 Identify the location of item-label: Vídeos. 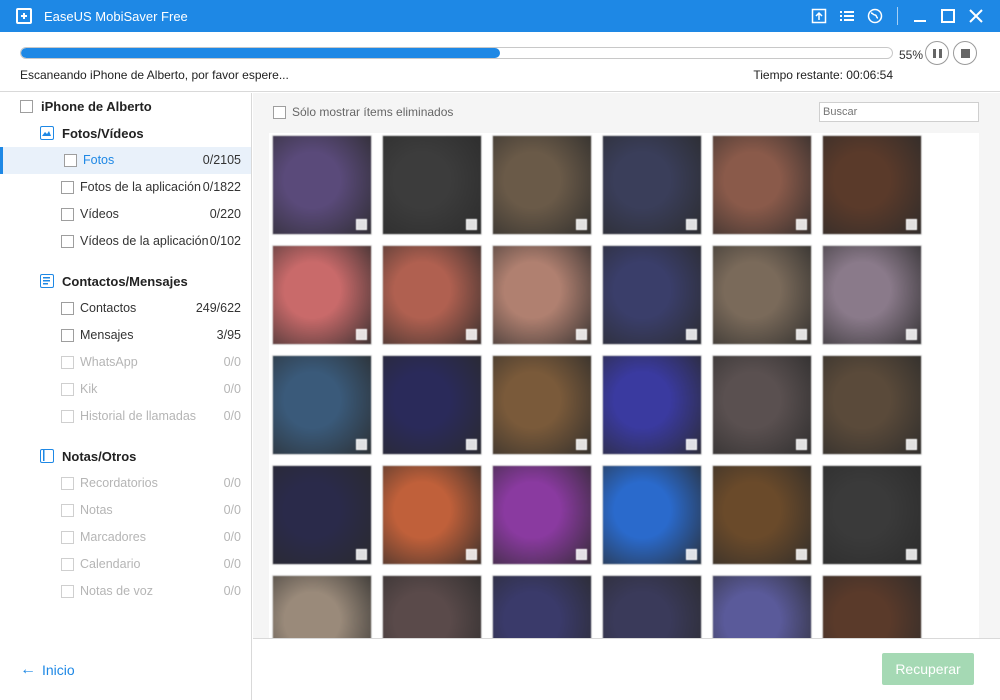
(99, 214).